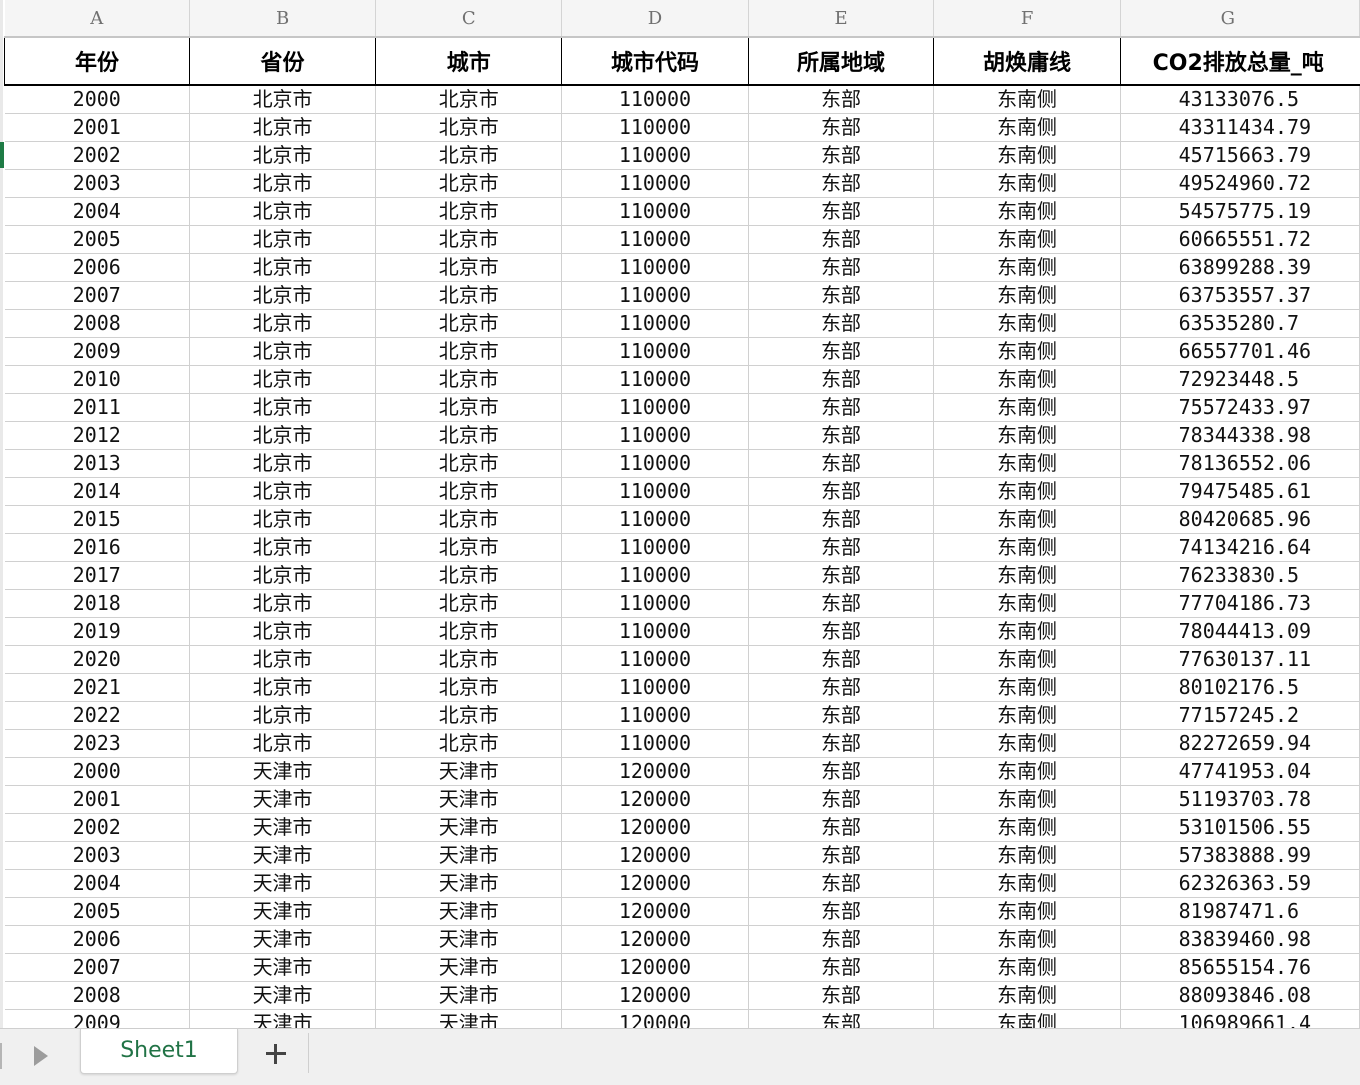  I want to click on table-cell: 80102176.5, so click(1240, 687).